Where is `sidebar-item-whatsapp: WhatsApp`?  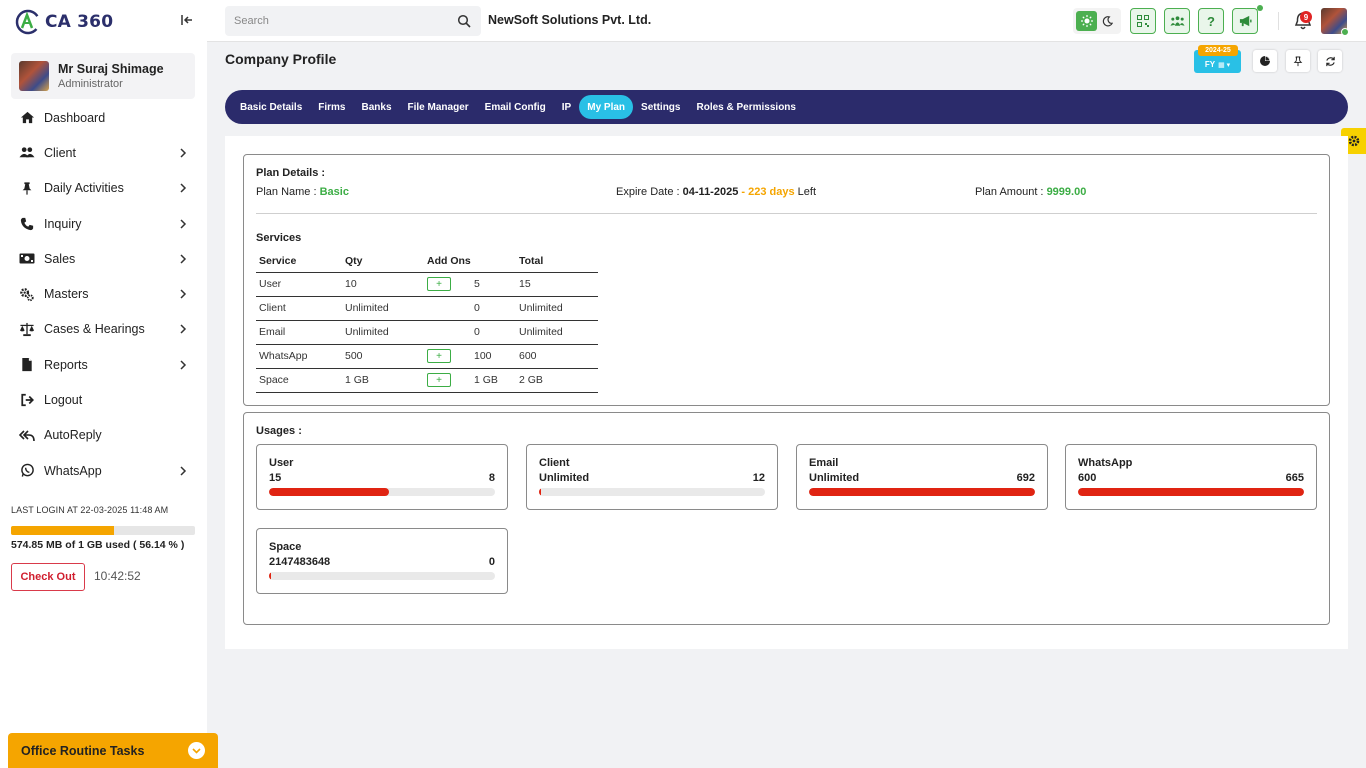
sidebar-item-whatsapp: WhatsApp is located at coordinates (103, 470).